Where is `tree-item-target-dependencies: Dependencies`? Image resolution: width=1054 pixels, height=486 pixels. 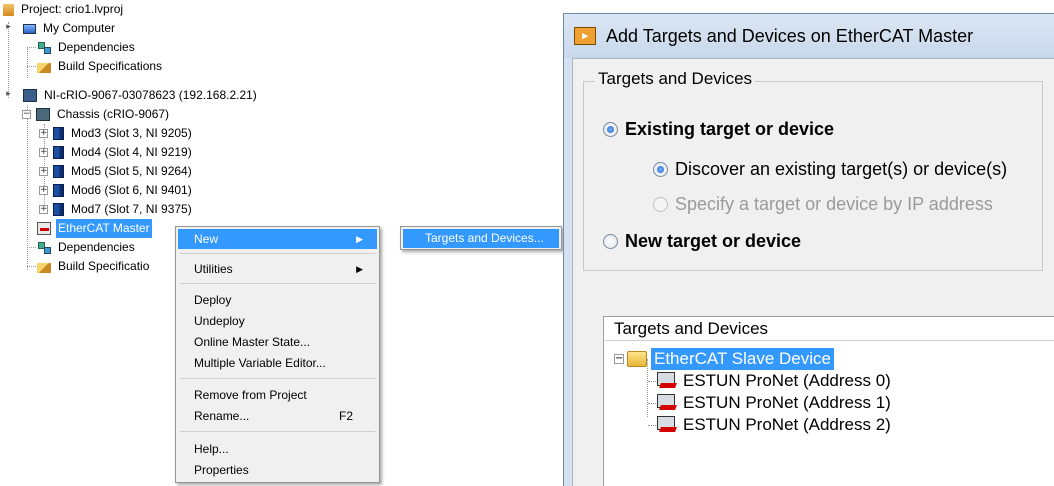 tree-item-target-dependencies: Dependencies is located at coordinates (82, 247).